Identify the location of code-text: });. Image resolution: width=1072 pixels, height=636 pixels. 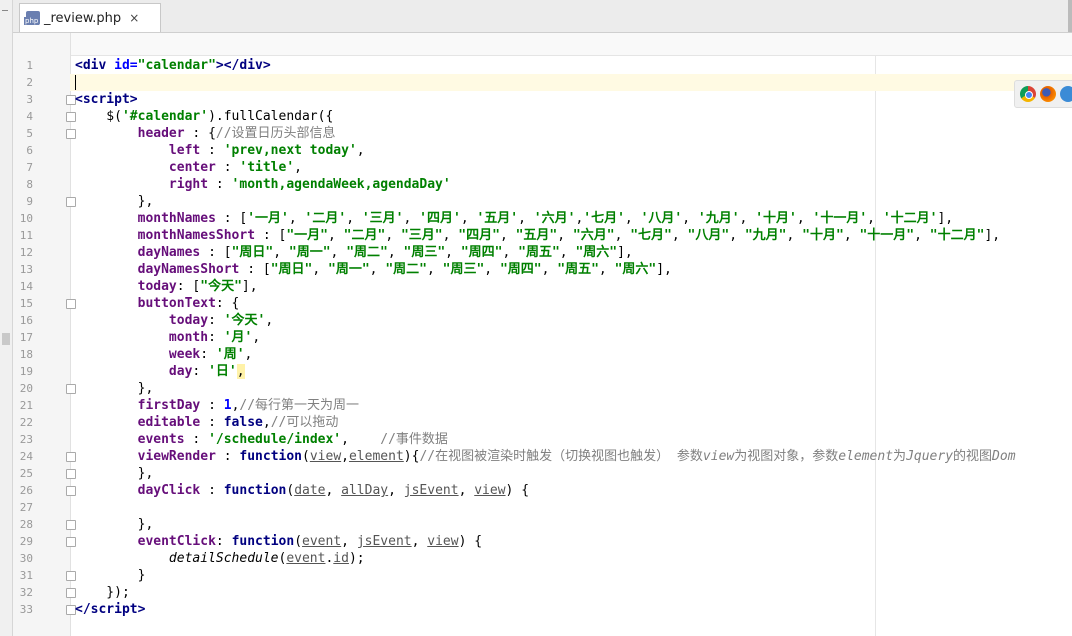
(102, 592).